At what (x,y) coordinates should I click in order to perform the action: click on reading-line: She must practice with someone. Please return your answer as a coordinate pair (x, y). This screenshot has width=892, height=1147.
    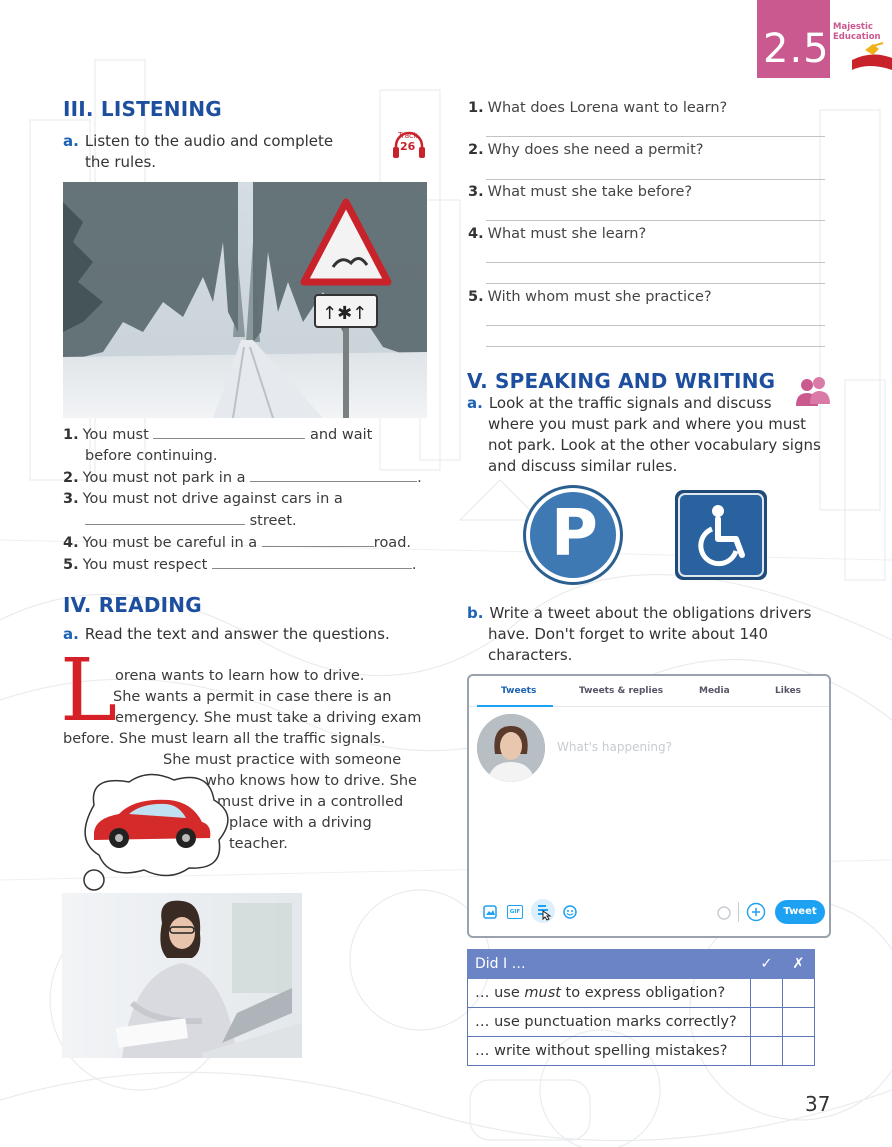
    Looking at the image, I should click on (282, 760).